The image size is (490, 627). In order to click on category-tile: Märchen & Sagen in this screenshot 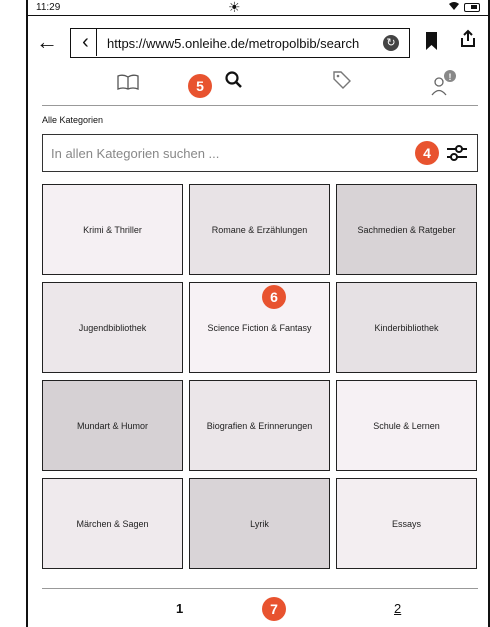, I will do `click(112, 523)`.